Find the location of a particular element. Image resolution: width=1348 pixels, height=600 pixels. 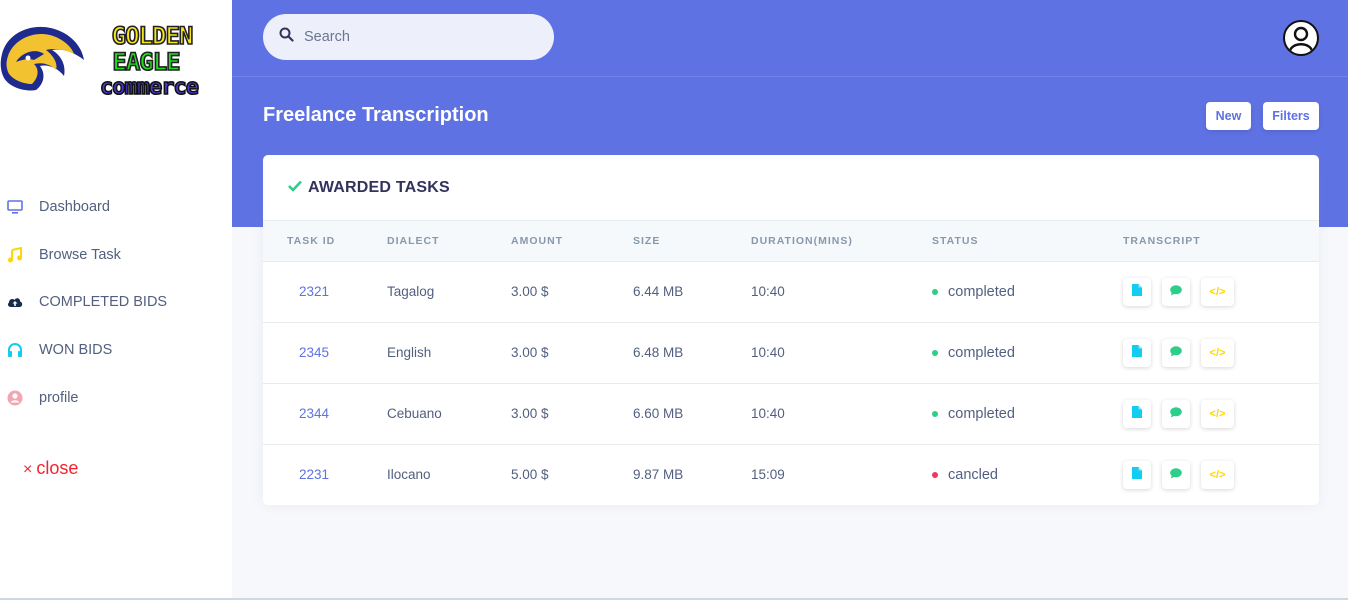

sidebar-item-completed-bids: COMPLETED BIDS is located at coordinates (116, 302).